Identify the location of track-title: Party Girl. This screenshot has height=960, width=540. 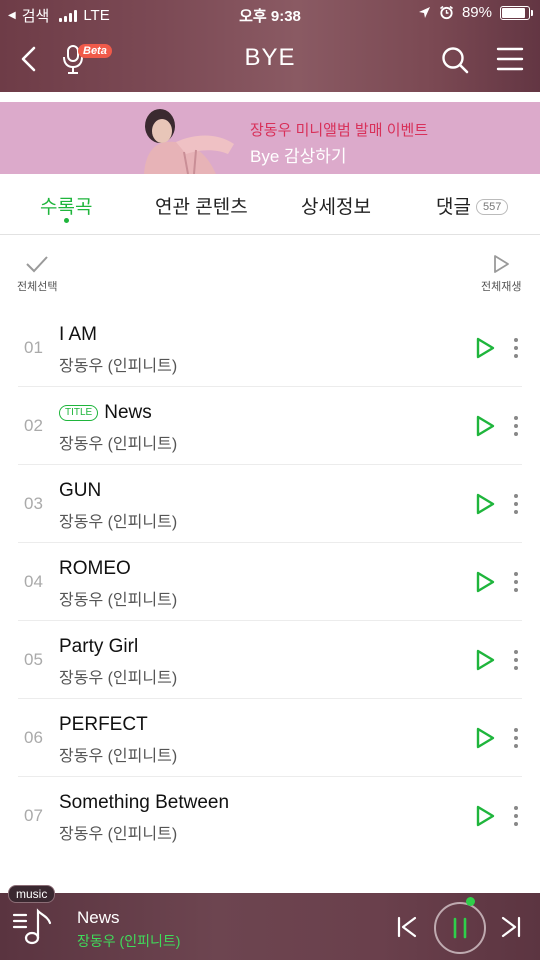
(99, 646).